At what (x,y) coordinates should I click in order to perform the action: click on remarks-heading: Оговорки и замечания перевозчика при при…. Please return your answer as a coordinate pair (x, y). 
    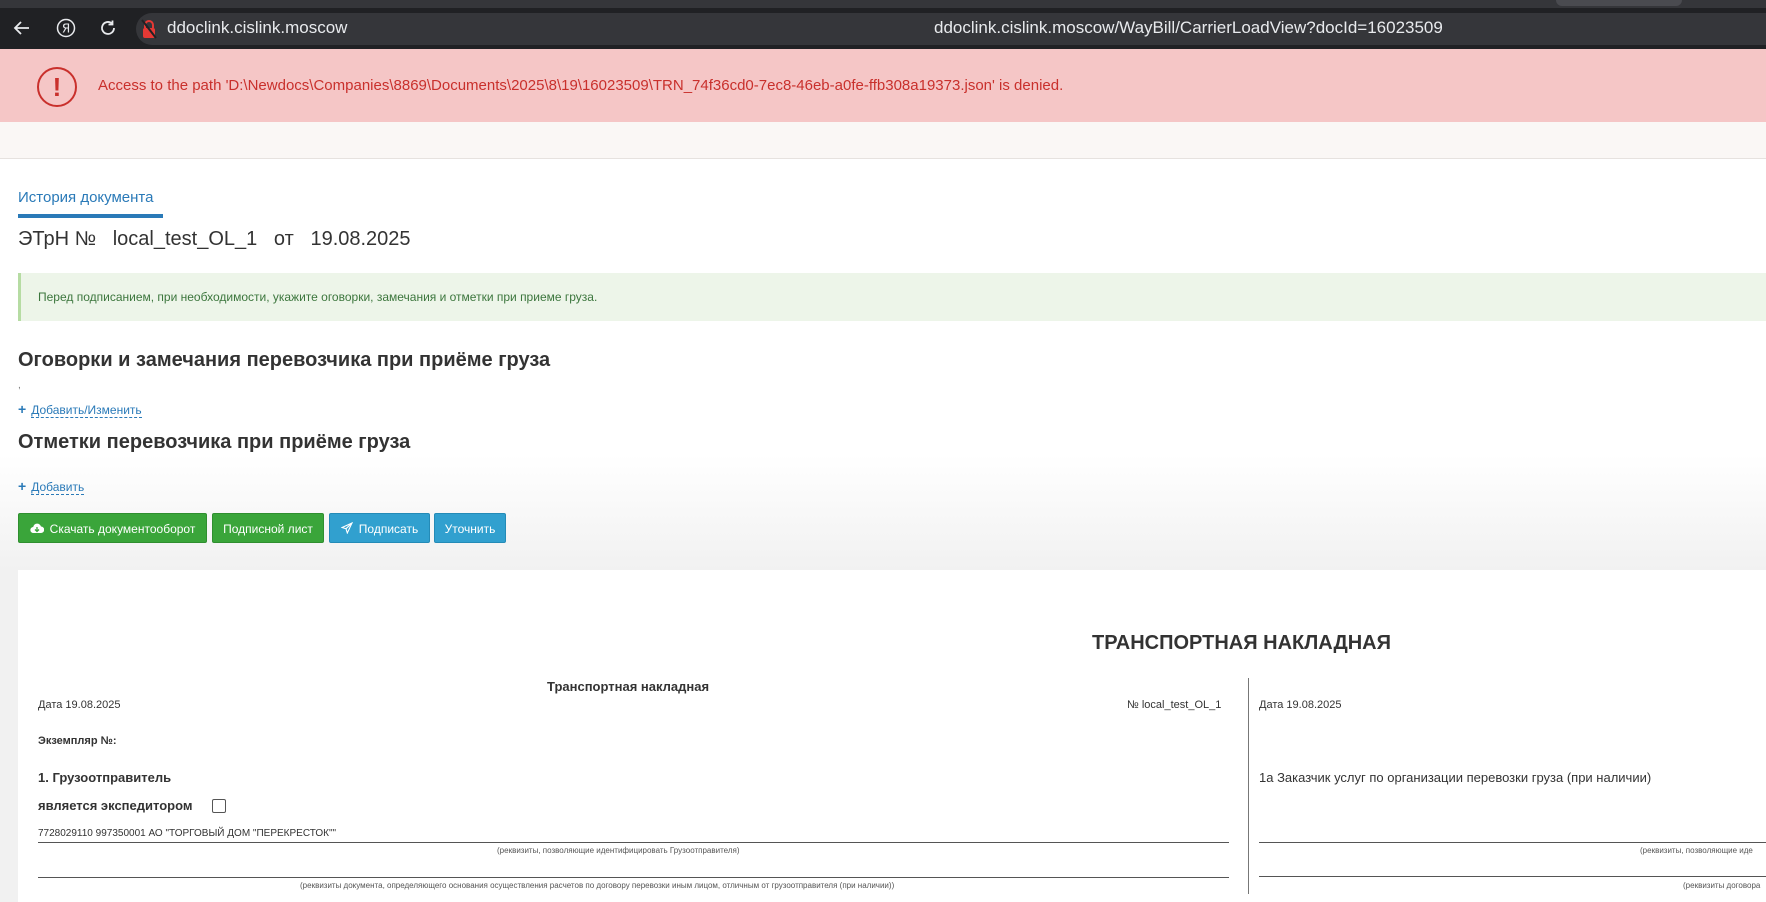
    Looking at the image, I should click on (284, 360).